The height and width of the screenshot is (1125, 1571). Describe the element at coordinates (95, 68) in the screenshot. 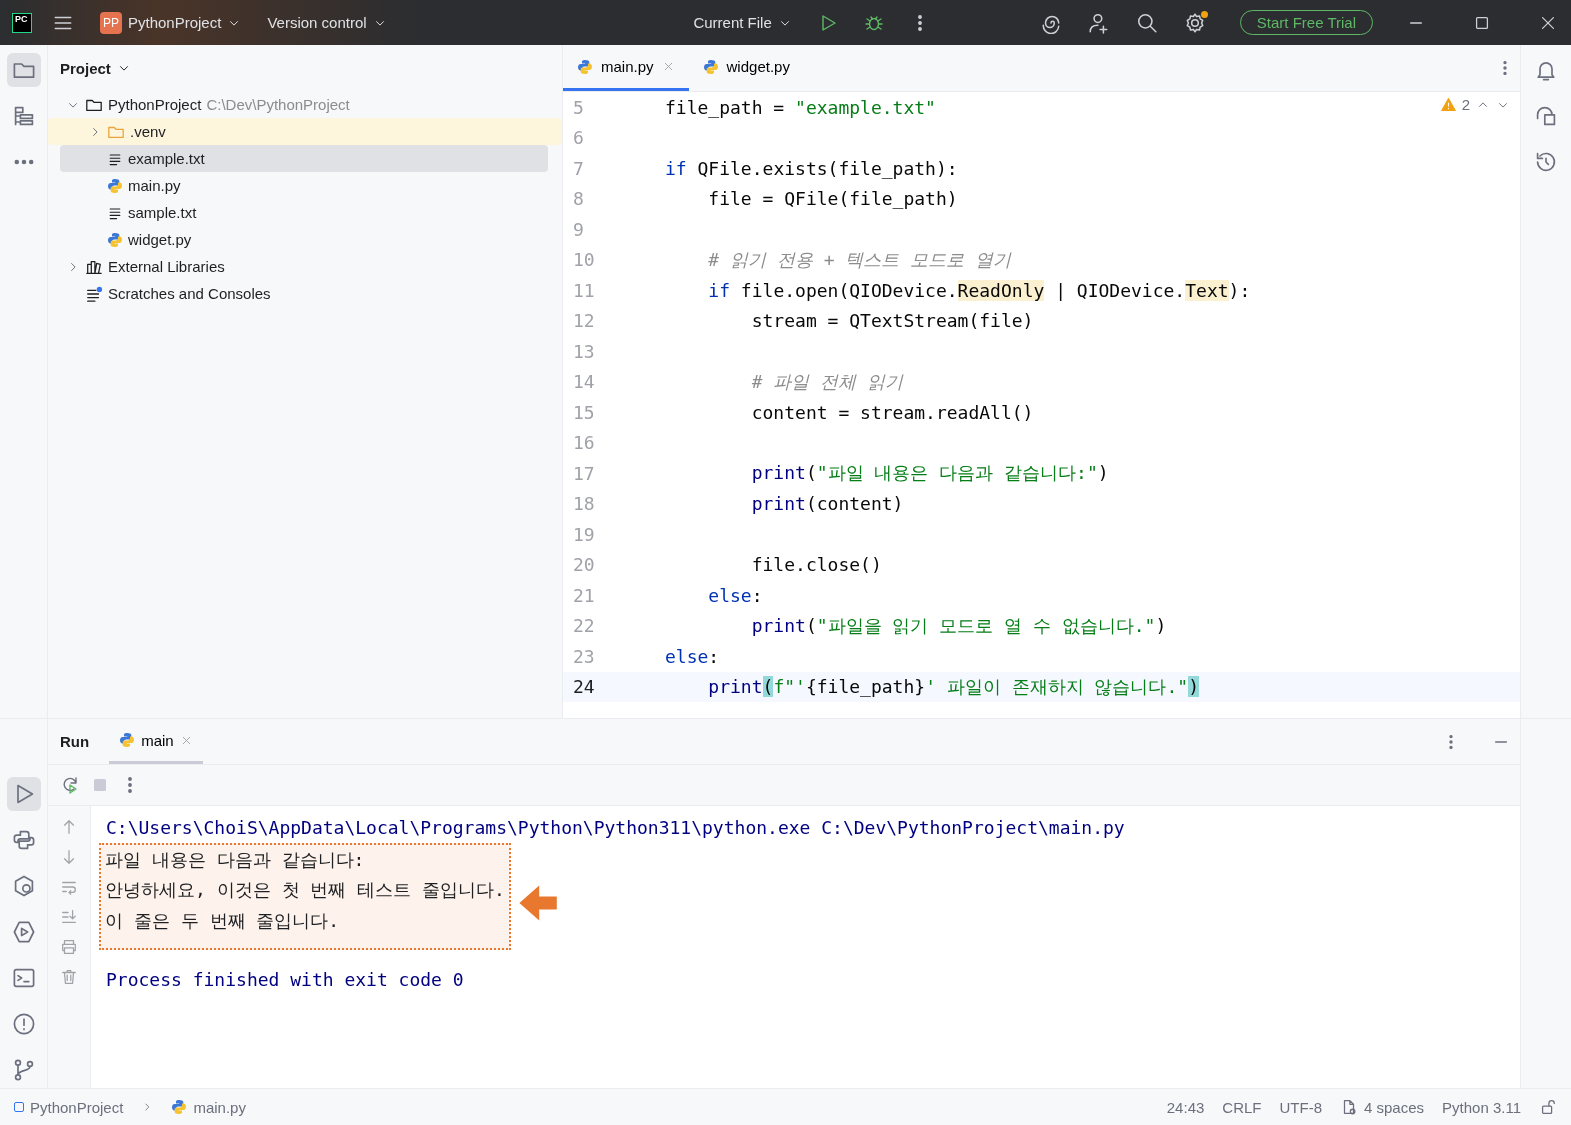

I see `project-panel-title: Project` at that location.